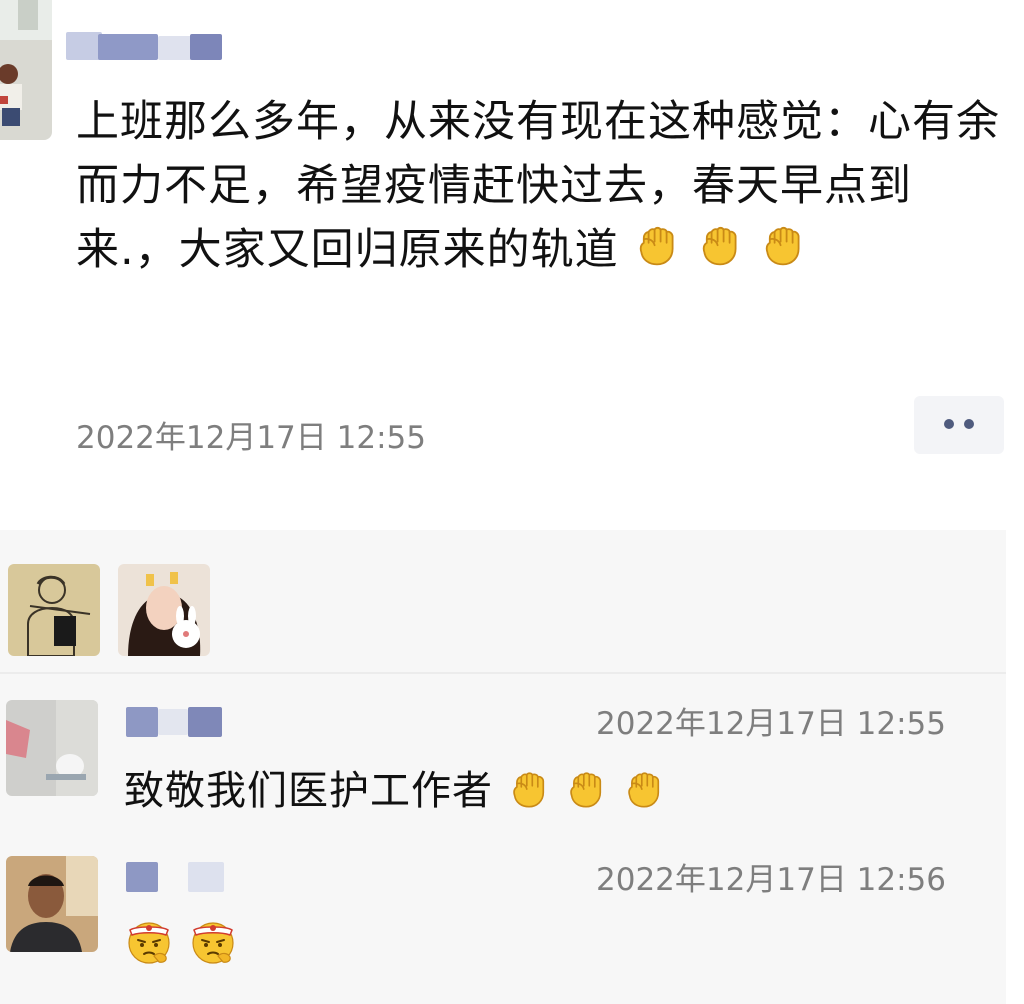  Describe the element at coordinates (959, 425) in the screenshot. I see `more-options-button` at that location.